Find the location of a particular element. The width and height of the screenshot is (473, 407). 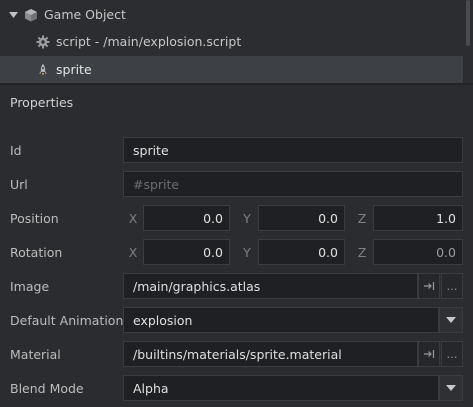

outline-item-script: script - /main/explosion.script is located at coordinates (231, 41).